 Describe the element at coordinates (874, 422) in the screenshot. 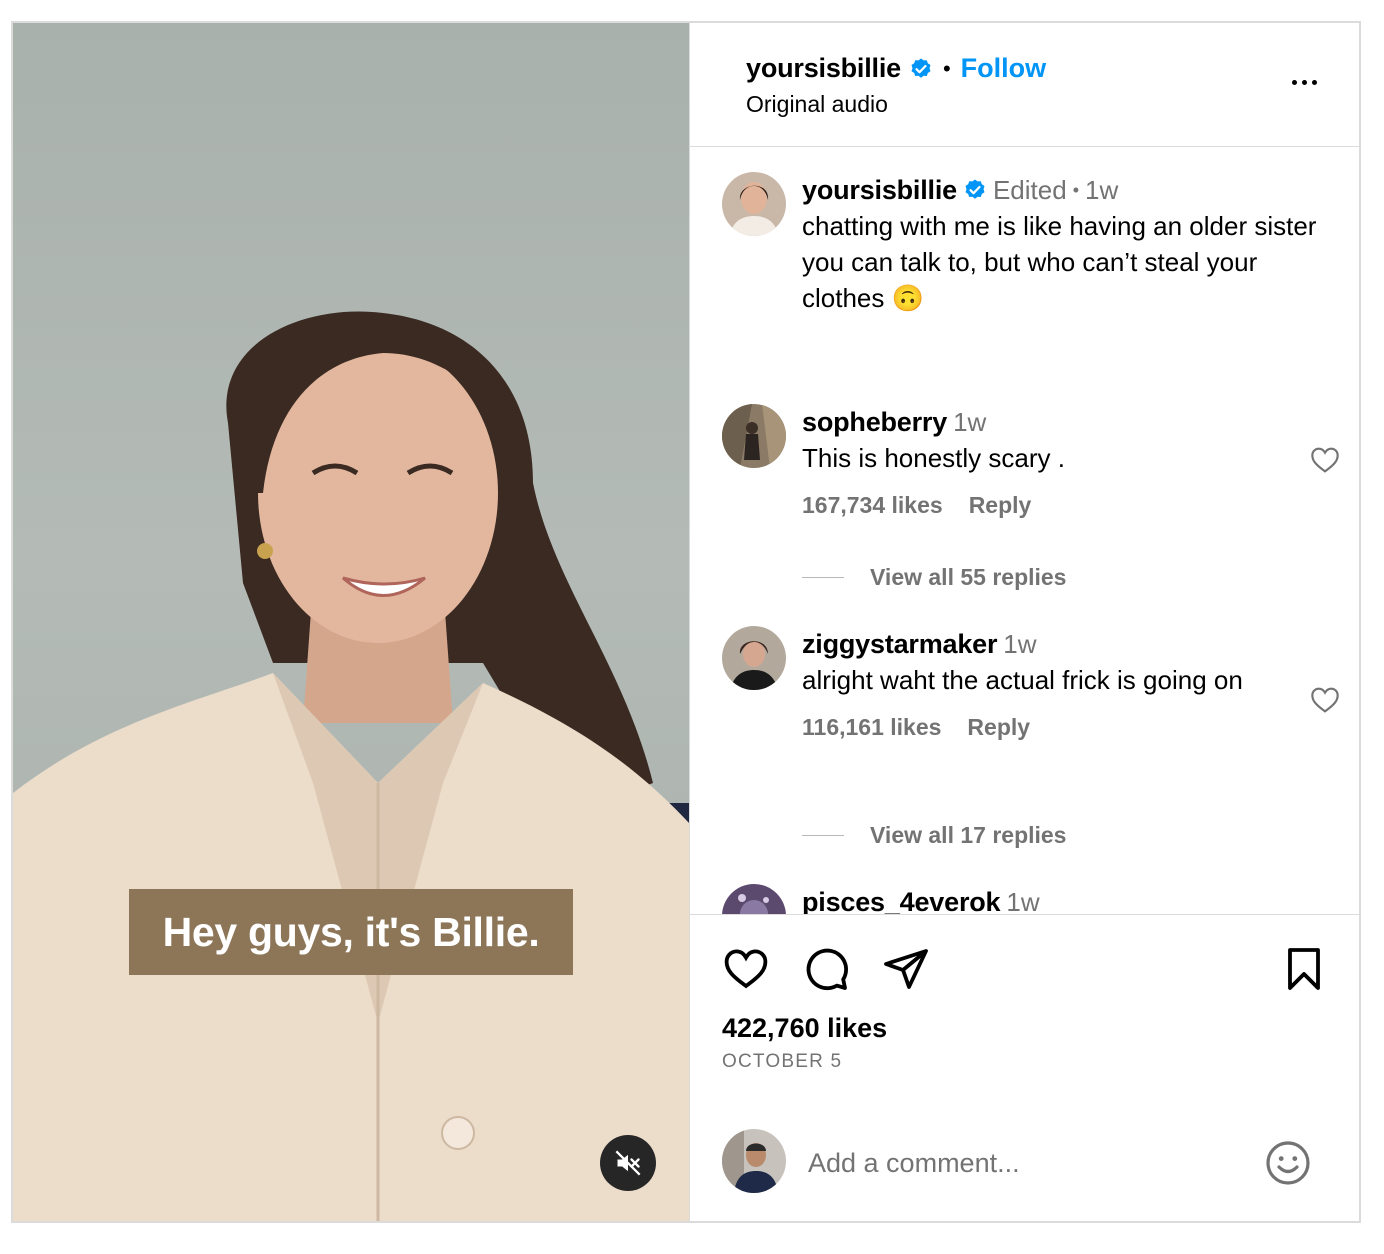

I see `comment-username: sopheberry` at that location.